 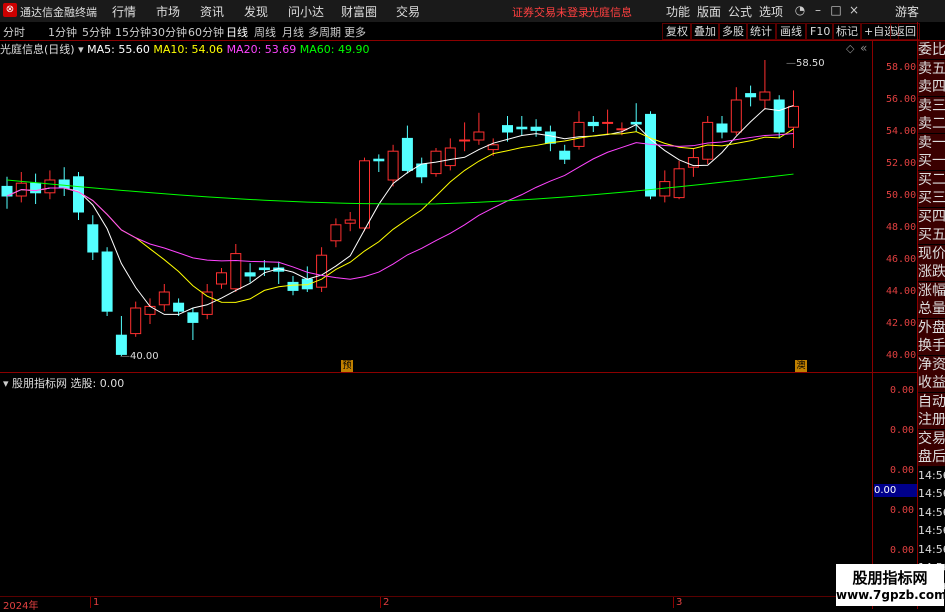 I want to click on theme-icon: ◔, so click(x=800, y=10).